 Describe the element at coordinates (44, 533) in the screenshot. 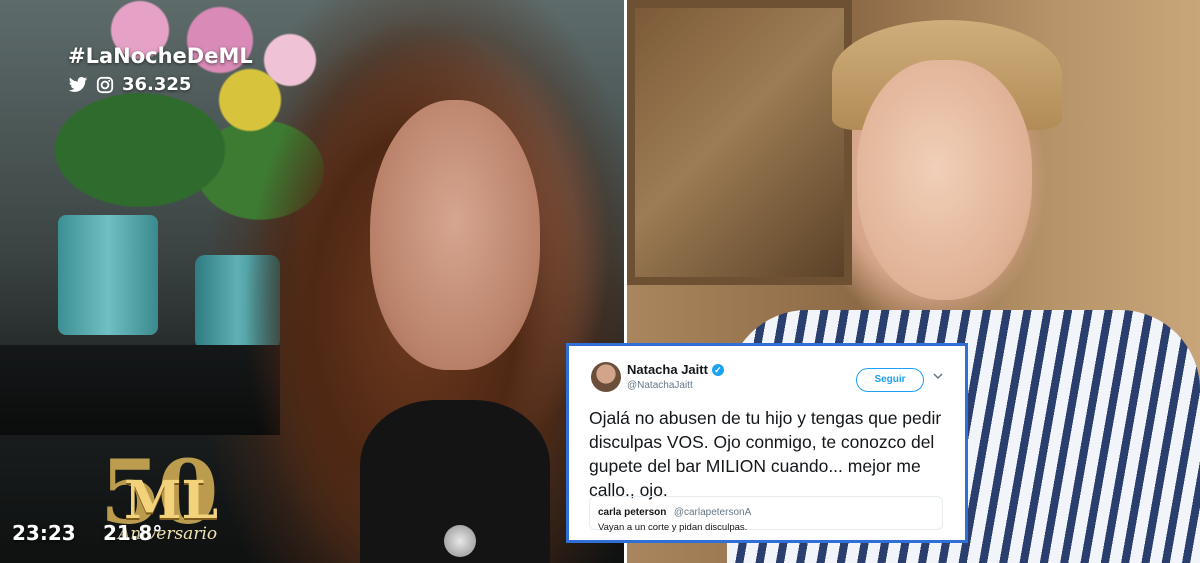

I see `broadcast-time: 23:23` at that location.